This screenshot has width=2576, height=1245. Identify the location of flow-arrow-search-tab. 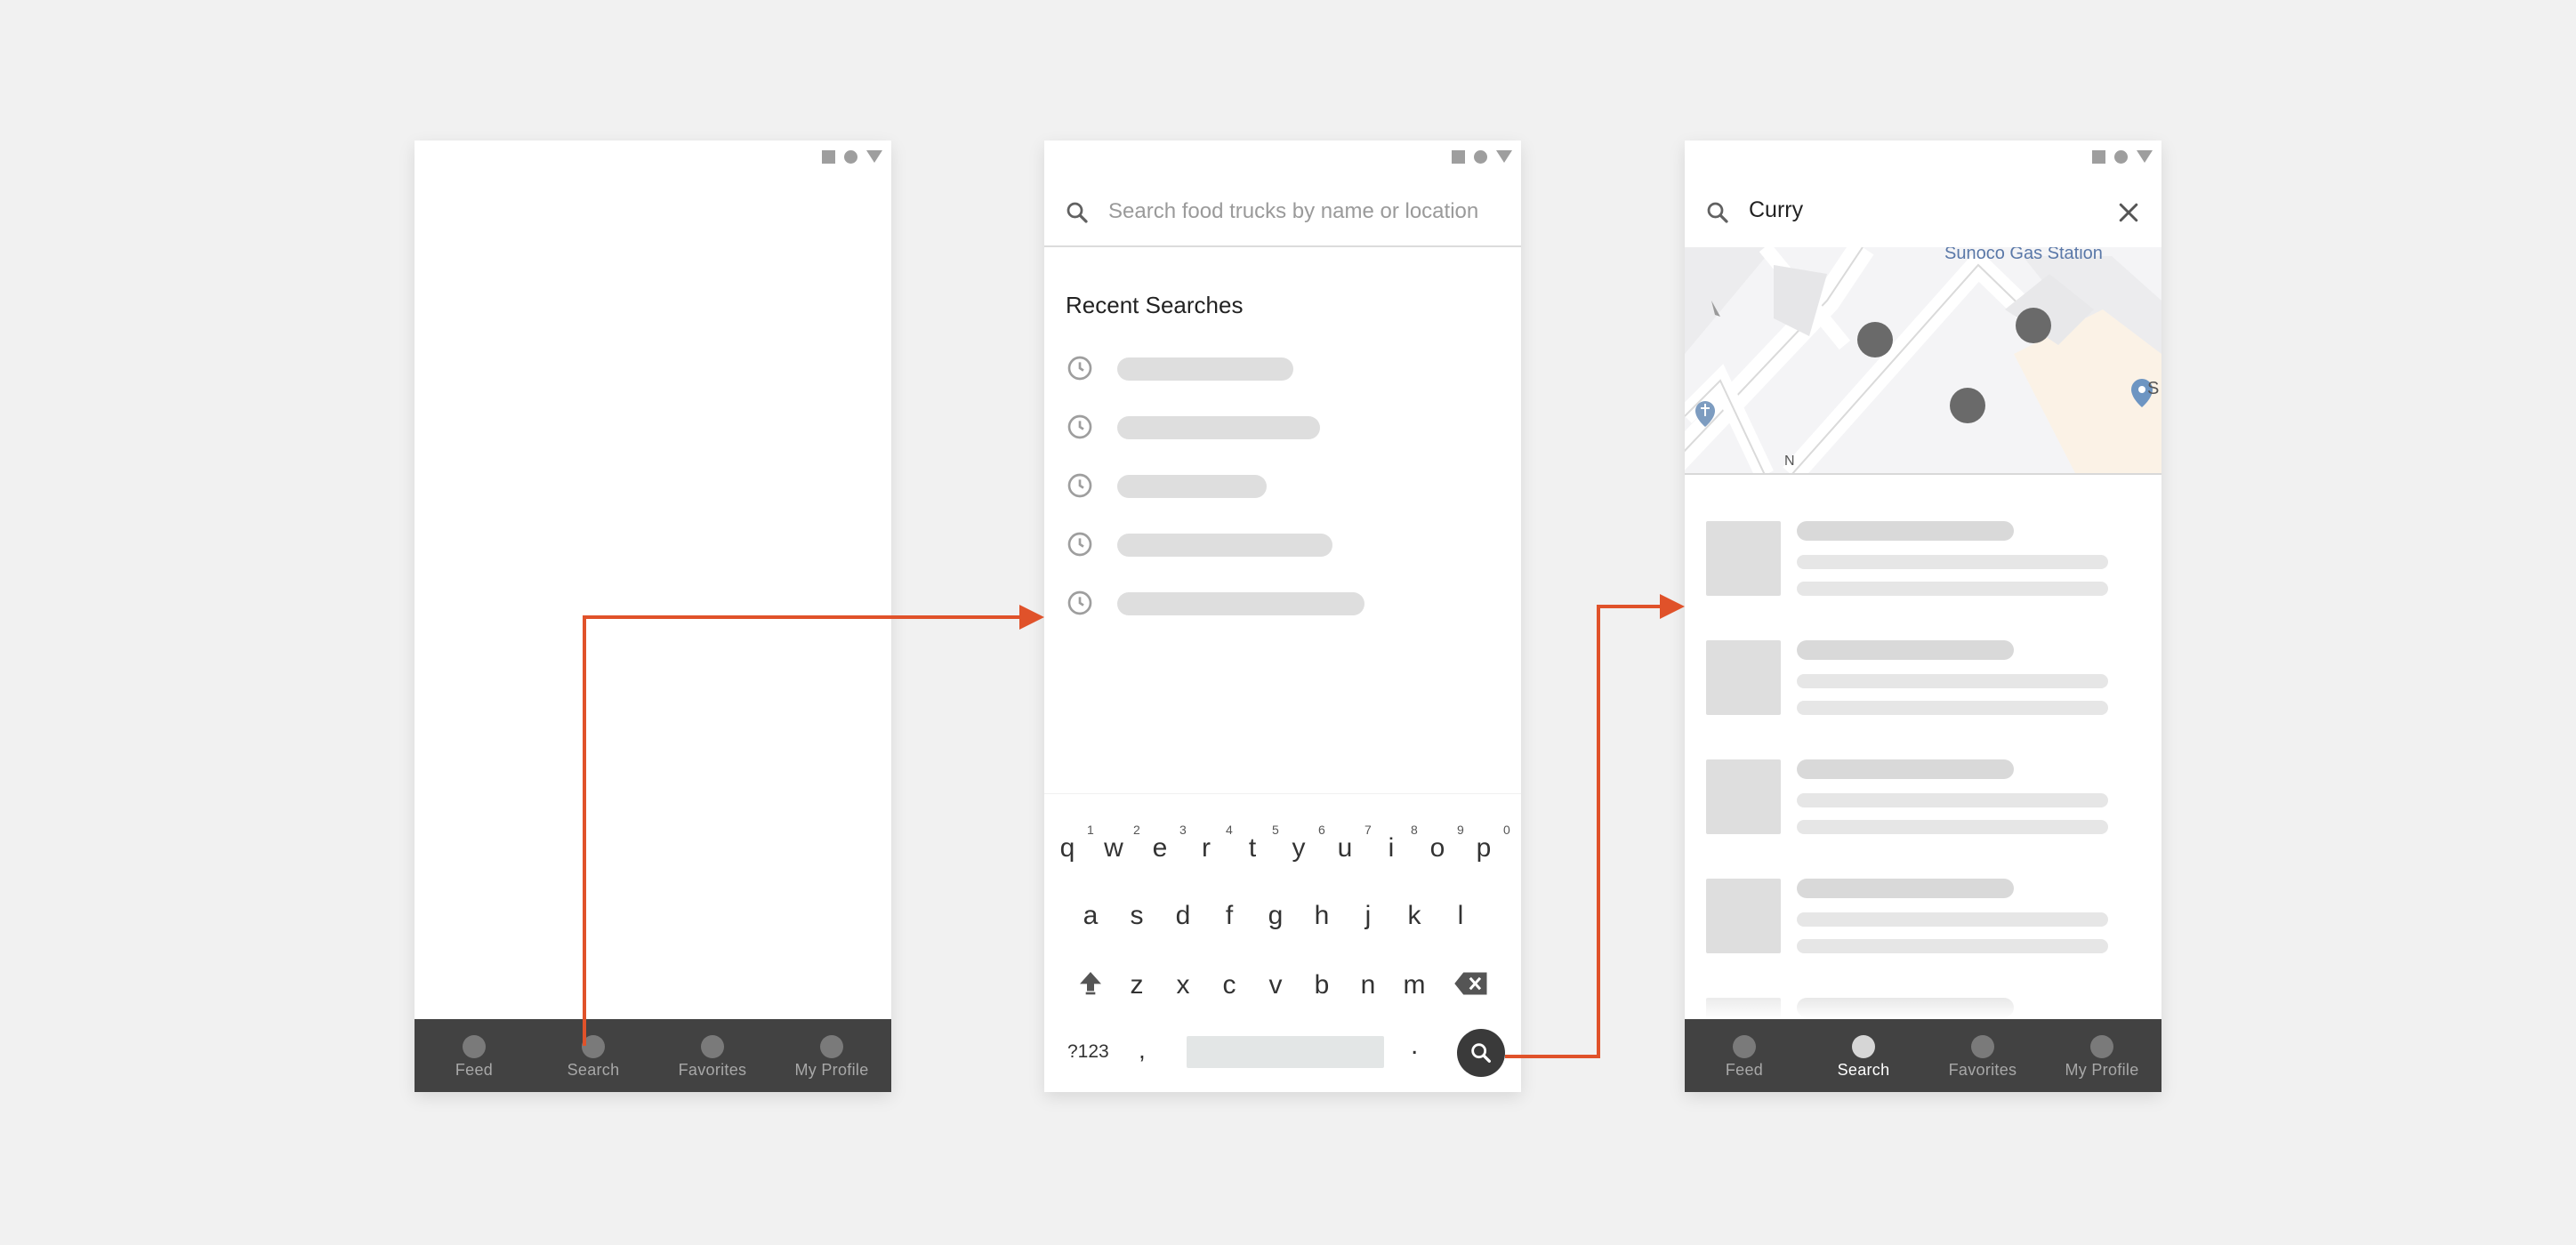
(802, 830).